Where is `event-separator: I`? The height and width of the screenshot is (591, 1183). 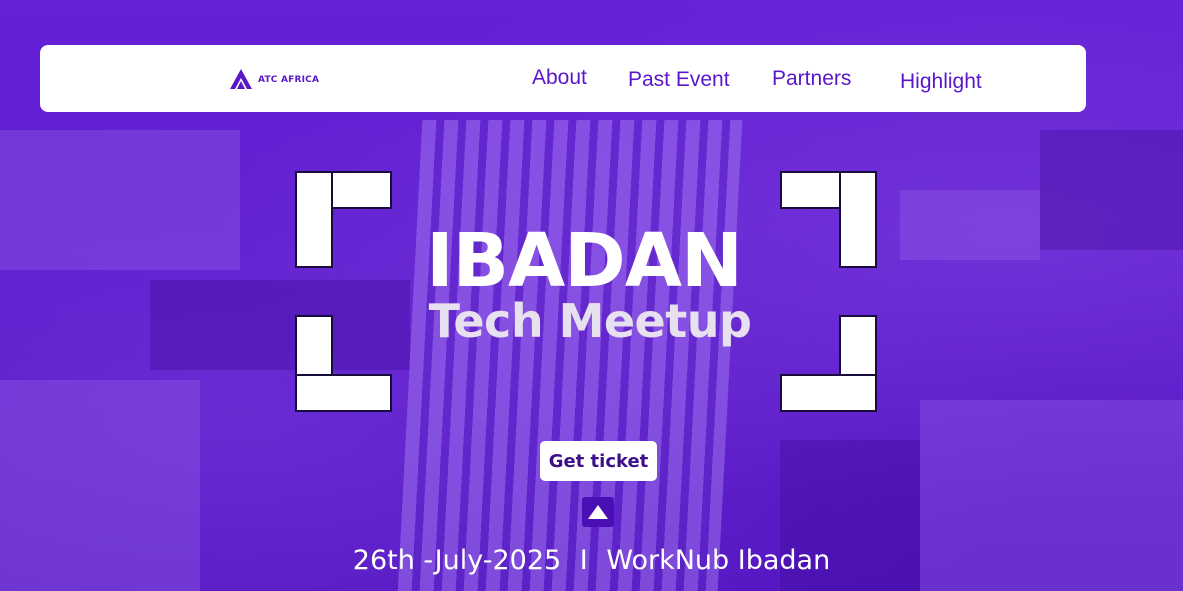
event-separator: I is located at coordinates (583, 560).